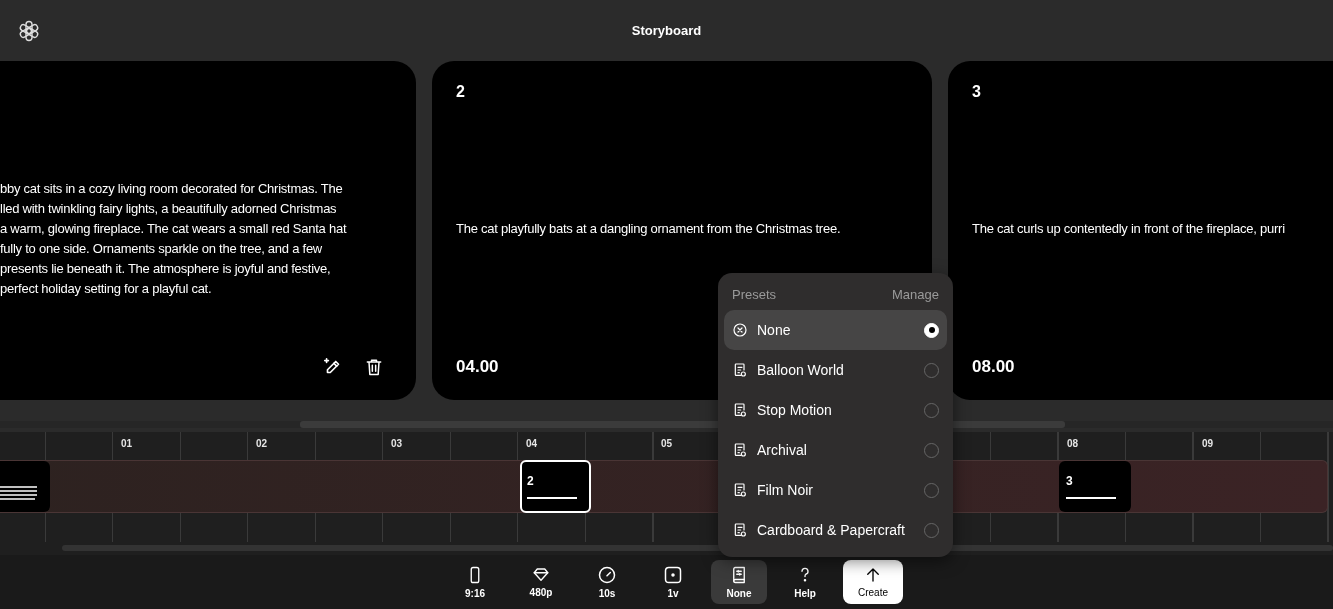 This screenshot has width=1333, height=609. What do you see at coordinates (754, 294) in the screenshot?
I see `menu-title: Presets` at bounding box center [754, 294].